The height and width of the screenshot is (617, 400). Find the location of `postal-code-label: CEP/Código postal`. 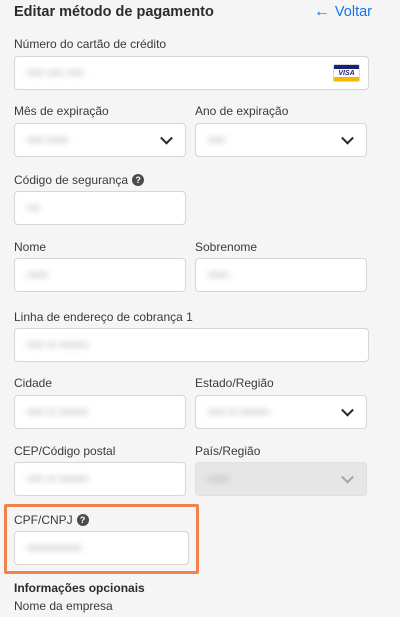

postal-code-label: CEP/Código postal is located at coordinates (65, 451).